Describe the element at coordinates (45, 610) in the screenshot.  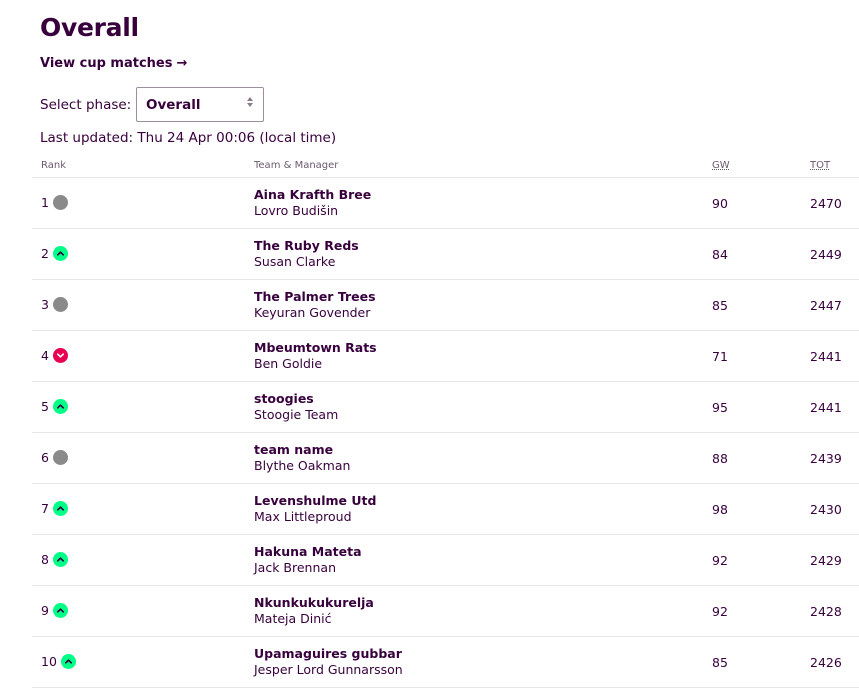
I see `rank-number: 9` at that location.